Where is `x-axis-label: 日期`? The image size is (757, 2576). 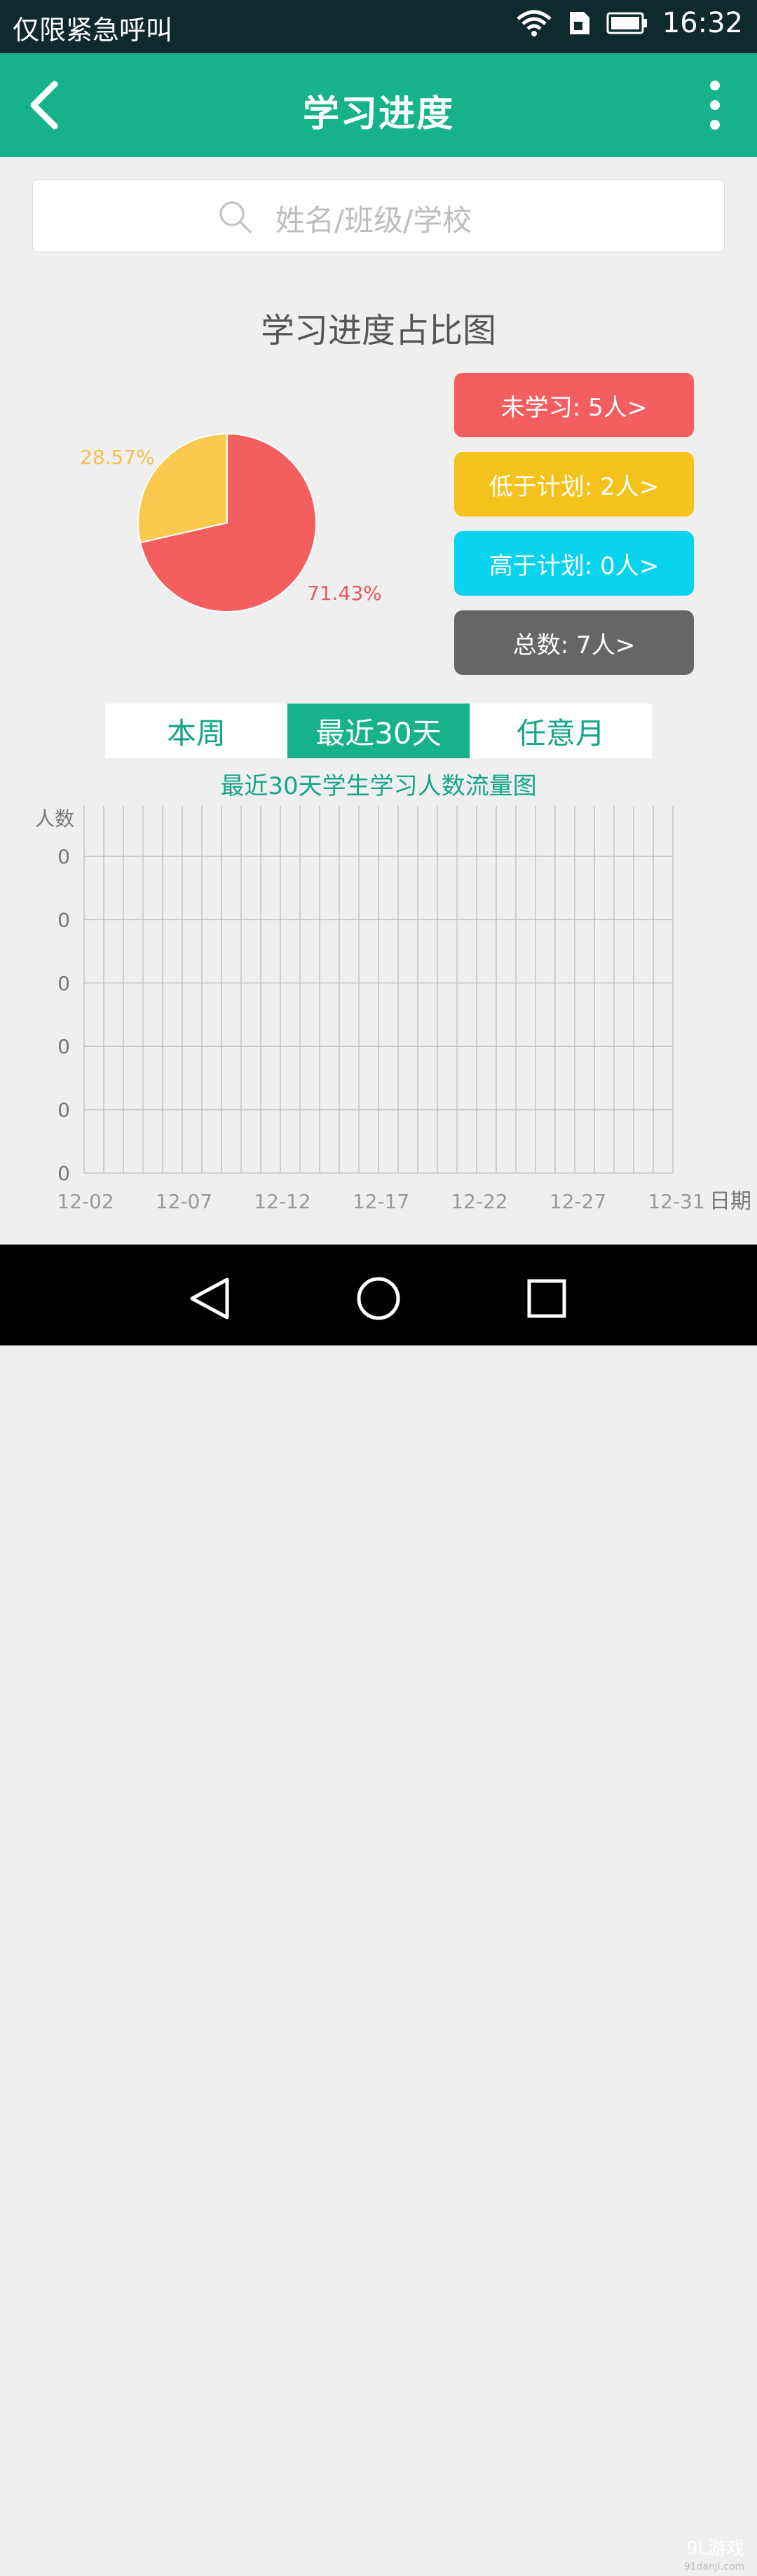
x-axis-label: 日期 is located at coordinates (730, 1201).